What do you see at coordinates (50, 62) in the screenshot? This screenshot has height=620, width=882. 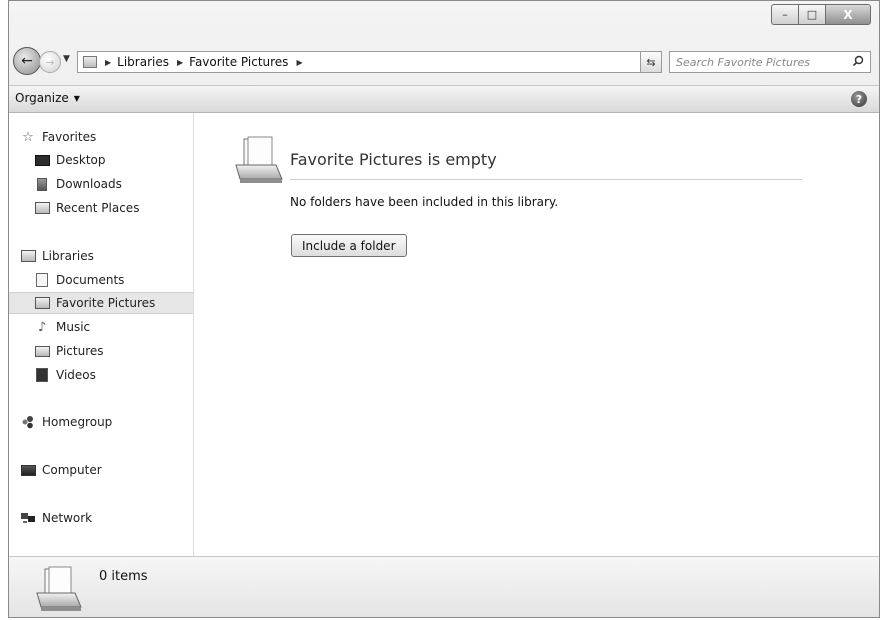 I see `forward-button: →` at bounding box center [50, 62].